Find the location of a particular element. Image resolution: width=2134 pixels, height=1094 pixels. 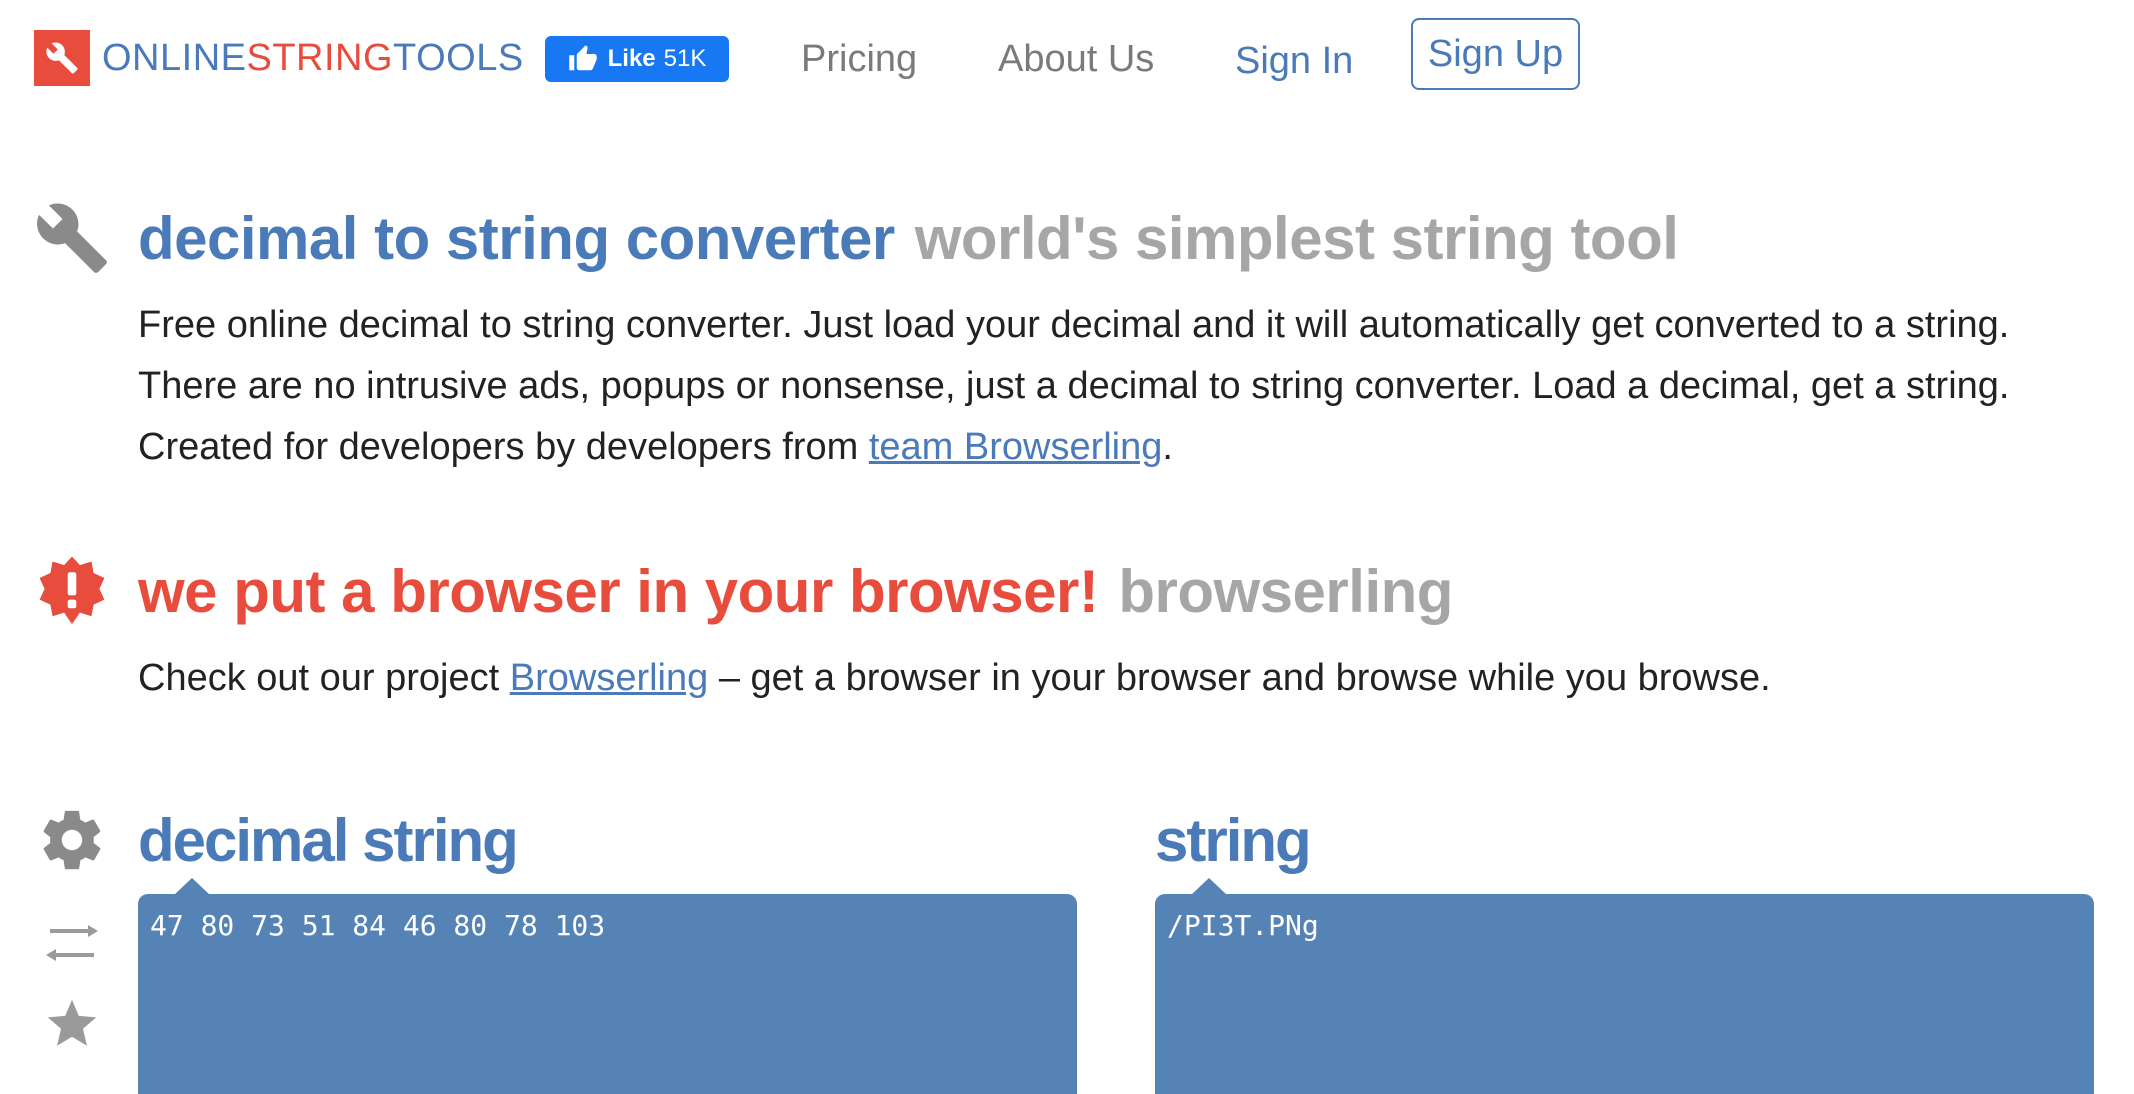

gear-icon is located at coordinates (72, 840).